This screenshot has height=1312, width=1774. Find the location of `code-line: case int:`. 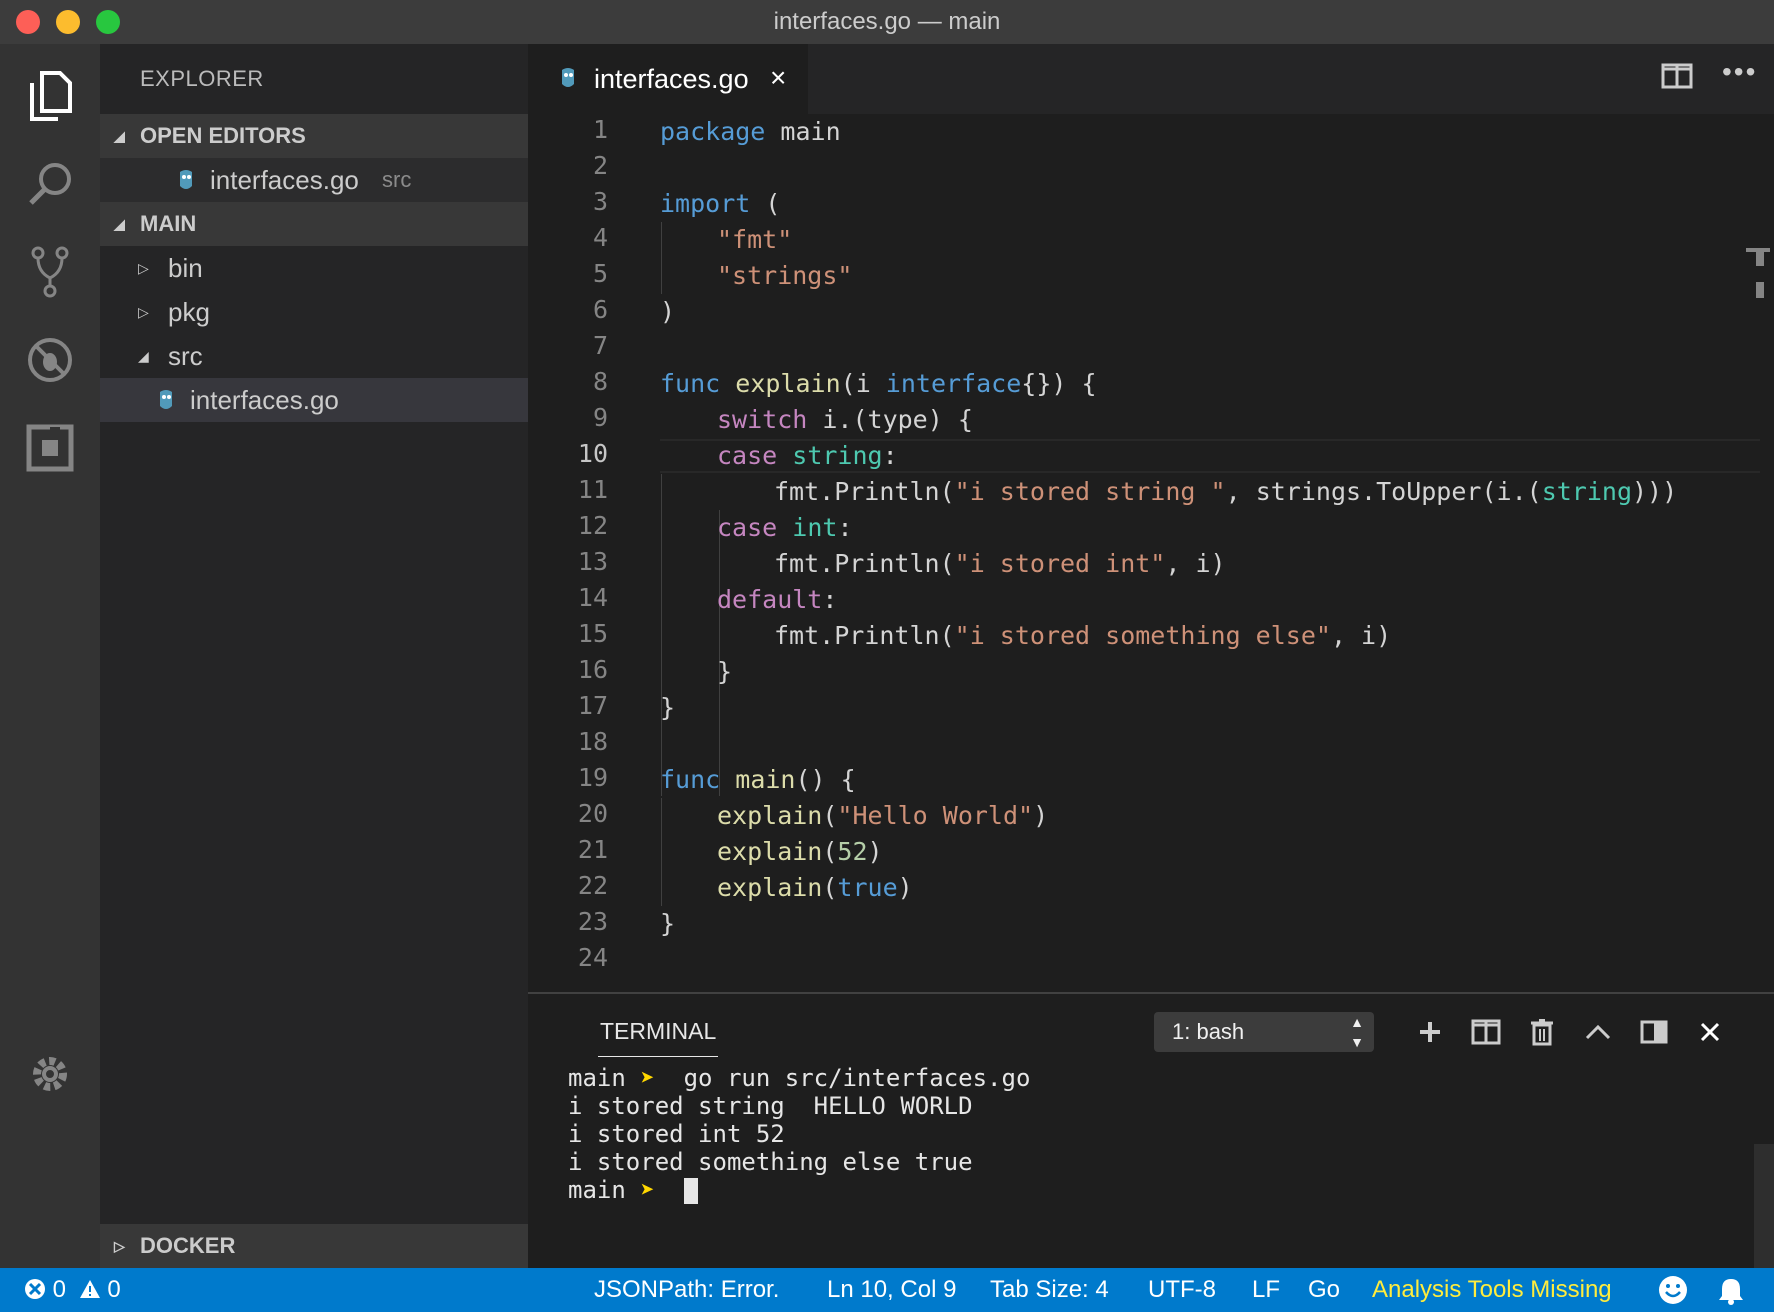

code-line: case int: is located at coordinates (785, 527).